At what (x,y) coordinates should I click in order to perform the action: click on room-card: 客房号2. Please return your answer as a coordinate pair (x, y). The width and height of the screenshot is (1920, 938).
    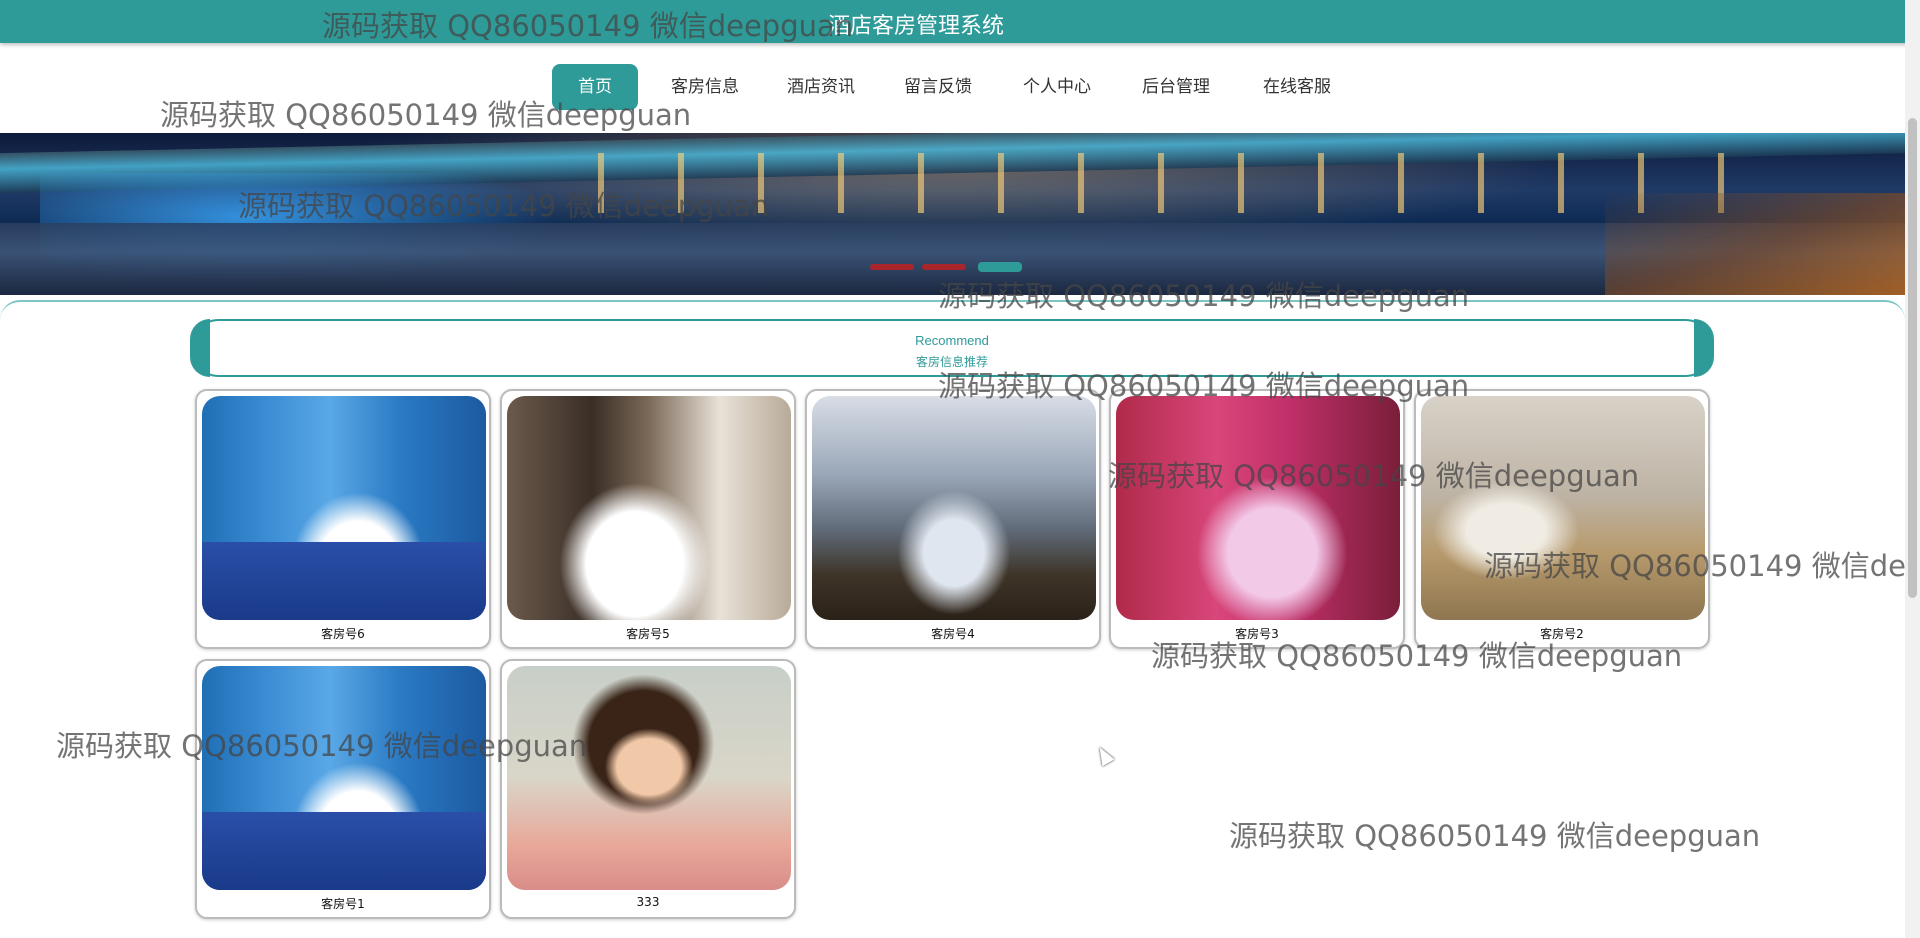
    Looking at the image, I should click on (1562, 519).